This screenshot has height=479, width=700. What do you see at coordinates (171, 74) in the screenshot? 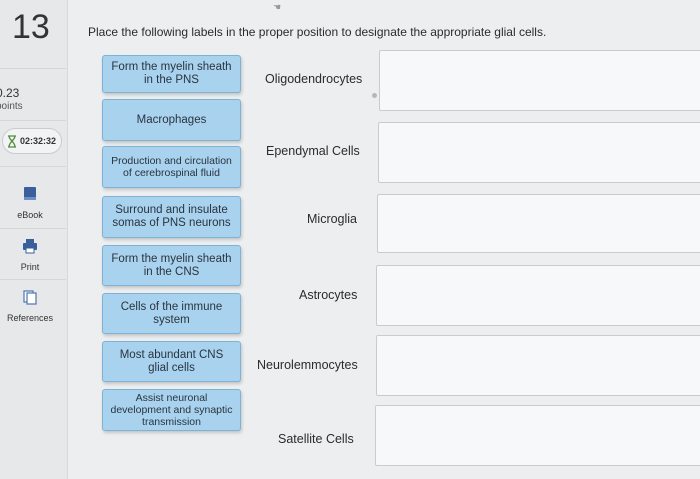
I see `label-card: Form the myelin sheath in the PNS` at bounding box center [171, 74].